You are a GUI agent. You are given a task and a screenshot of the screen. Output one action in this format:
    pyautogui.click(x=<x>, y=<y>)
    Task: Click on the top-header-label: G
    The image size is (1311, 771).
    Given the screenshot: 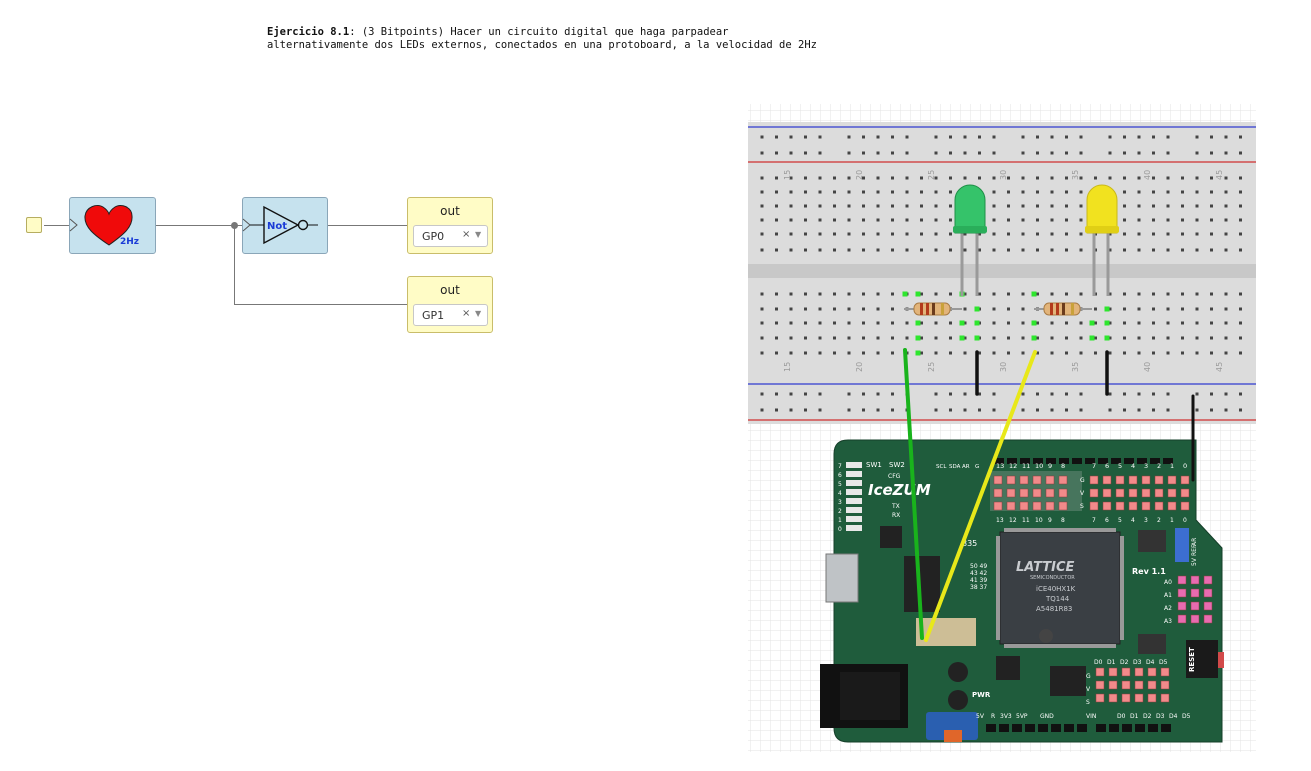 What is the action you would take?
    pyautogui.click(x=977, y=467)
    